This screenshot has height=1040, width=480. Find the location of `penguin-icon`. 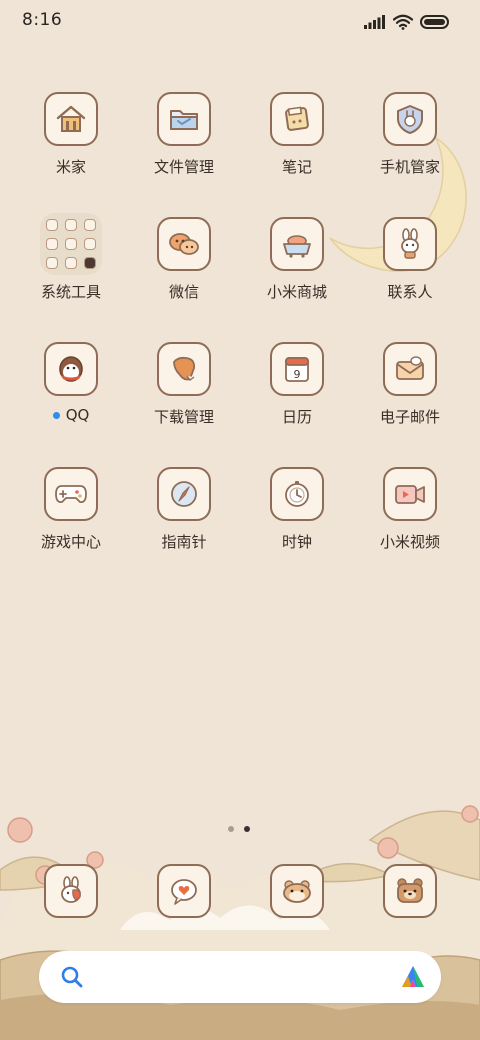

penguin-icon is located at coordinates (71, 369).